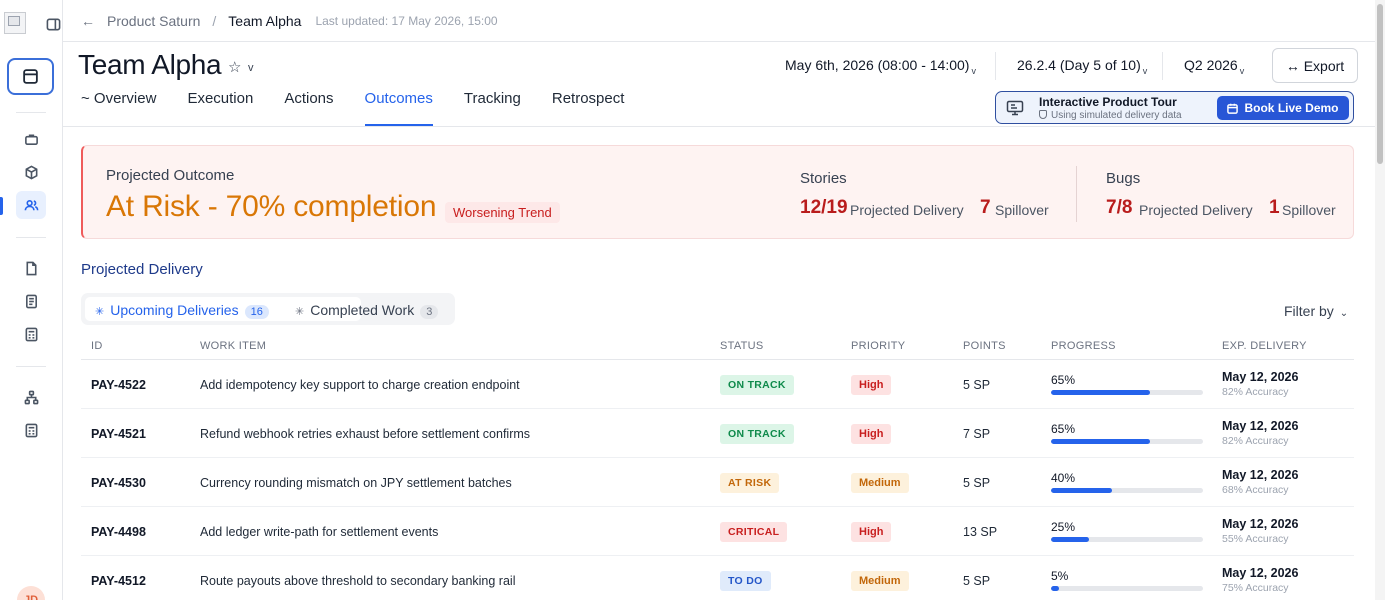 This screenshot has width=1385, height=600. What do you see at coordinates (118, 384) in the screenshot?
I see `work-item-id: PAY-4522` at bounding box center [118, 384].